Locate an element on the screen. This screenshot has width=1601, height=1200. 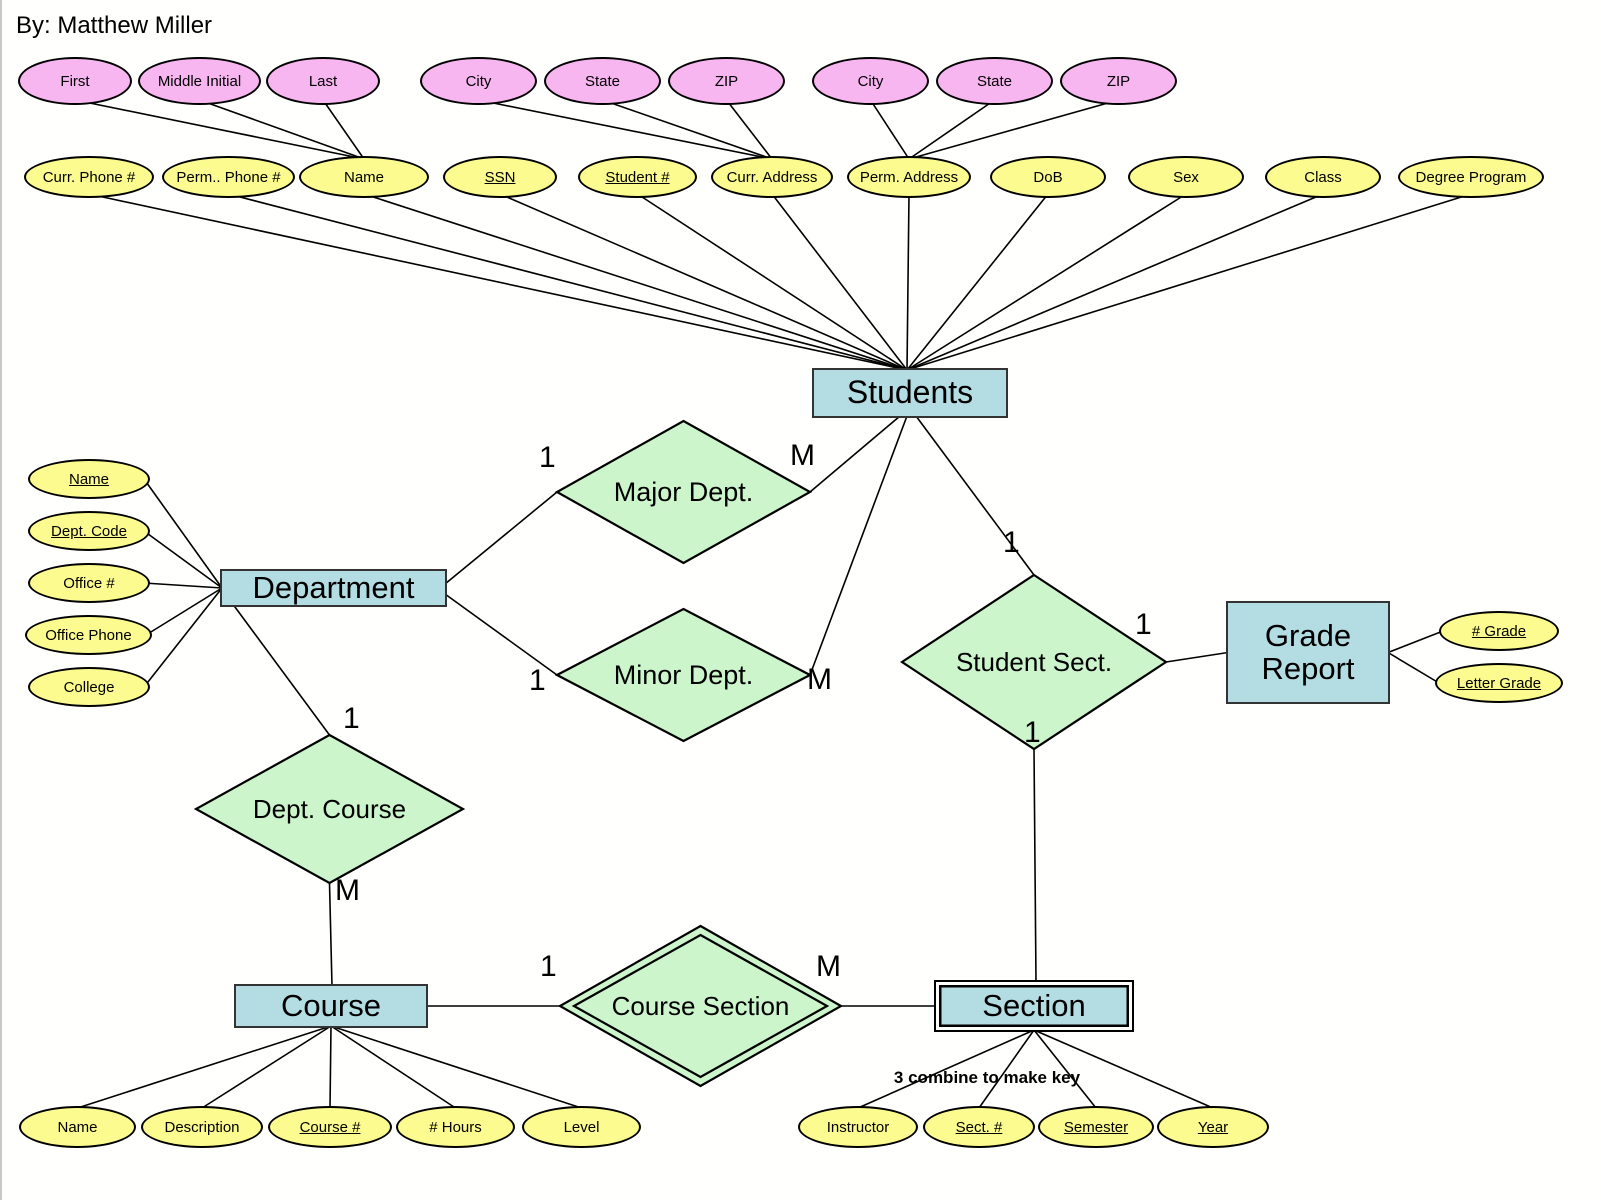
entity-gradereport: Grade Report is located at coordinates (1308, 652).